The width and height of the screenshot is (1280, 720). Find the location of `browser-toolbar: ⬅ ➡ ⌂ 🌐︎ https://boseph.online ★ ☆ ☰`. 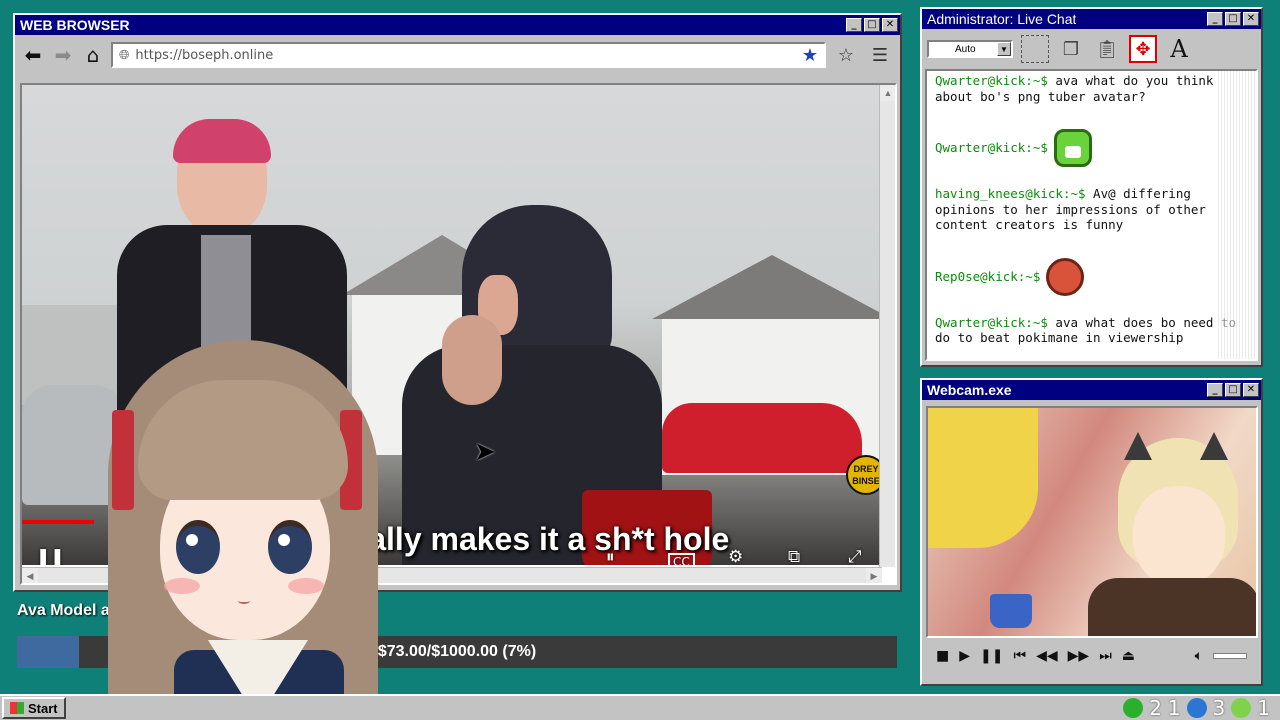

browser-toolbar: ⬅ ➡ ⌂ 🌐︎ https://boseph.online ★ ☆ ☰ is located at coordinates (457, 55).